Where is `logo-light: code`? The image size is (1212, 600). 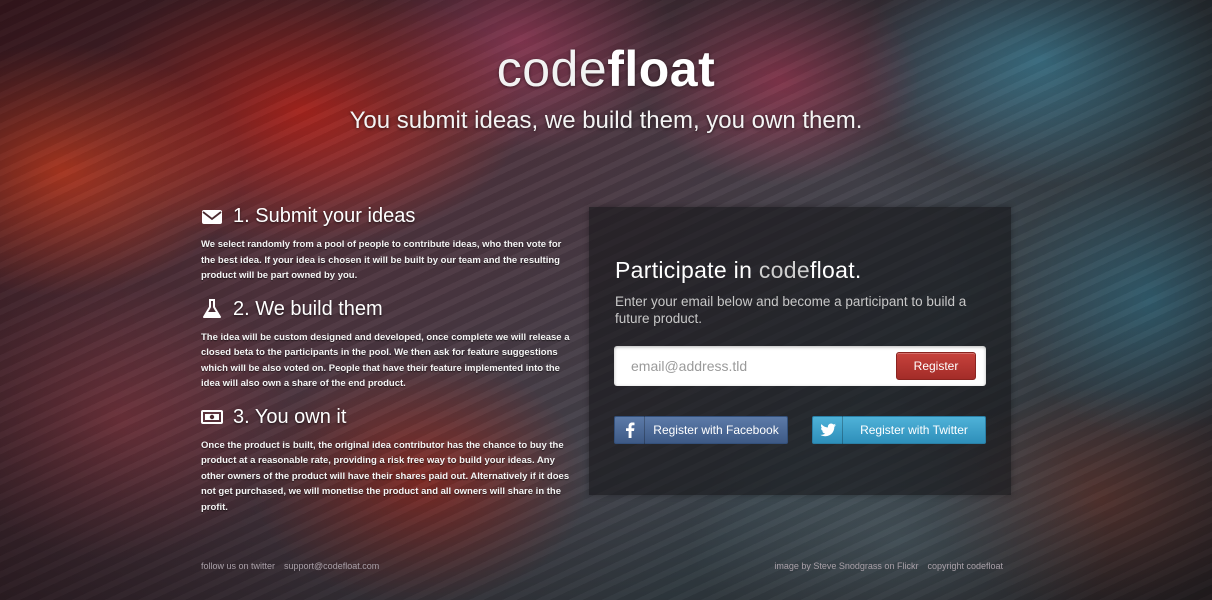 logo-light: code is located at coordinates (552, 69).